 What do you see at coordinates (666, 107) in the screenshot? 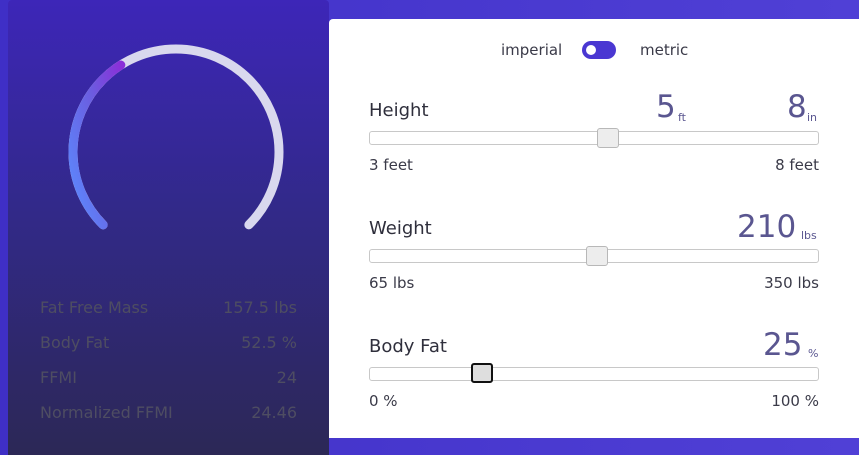
I see `height-feet-value: 5` at bounding box center [666, 107].